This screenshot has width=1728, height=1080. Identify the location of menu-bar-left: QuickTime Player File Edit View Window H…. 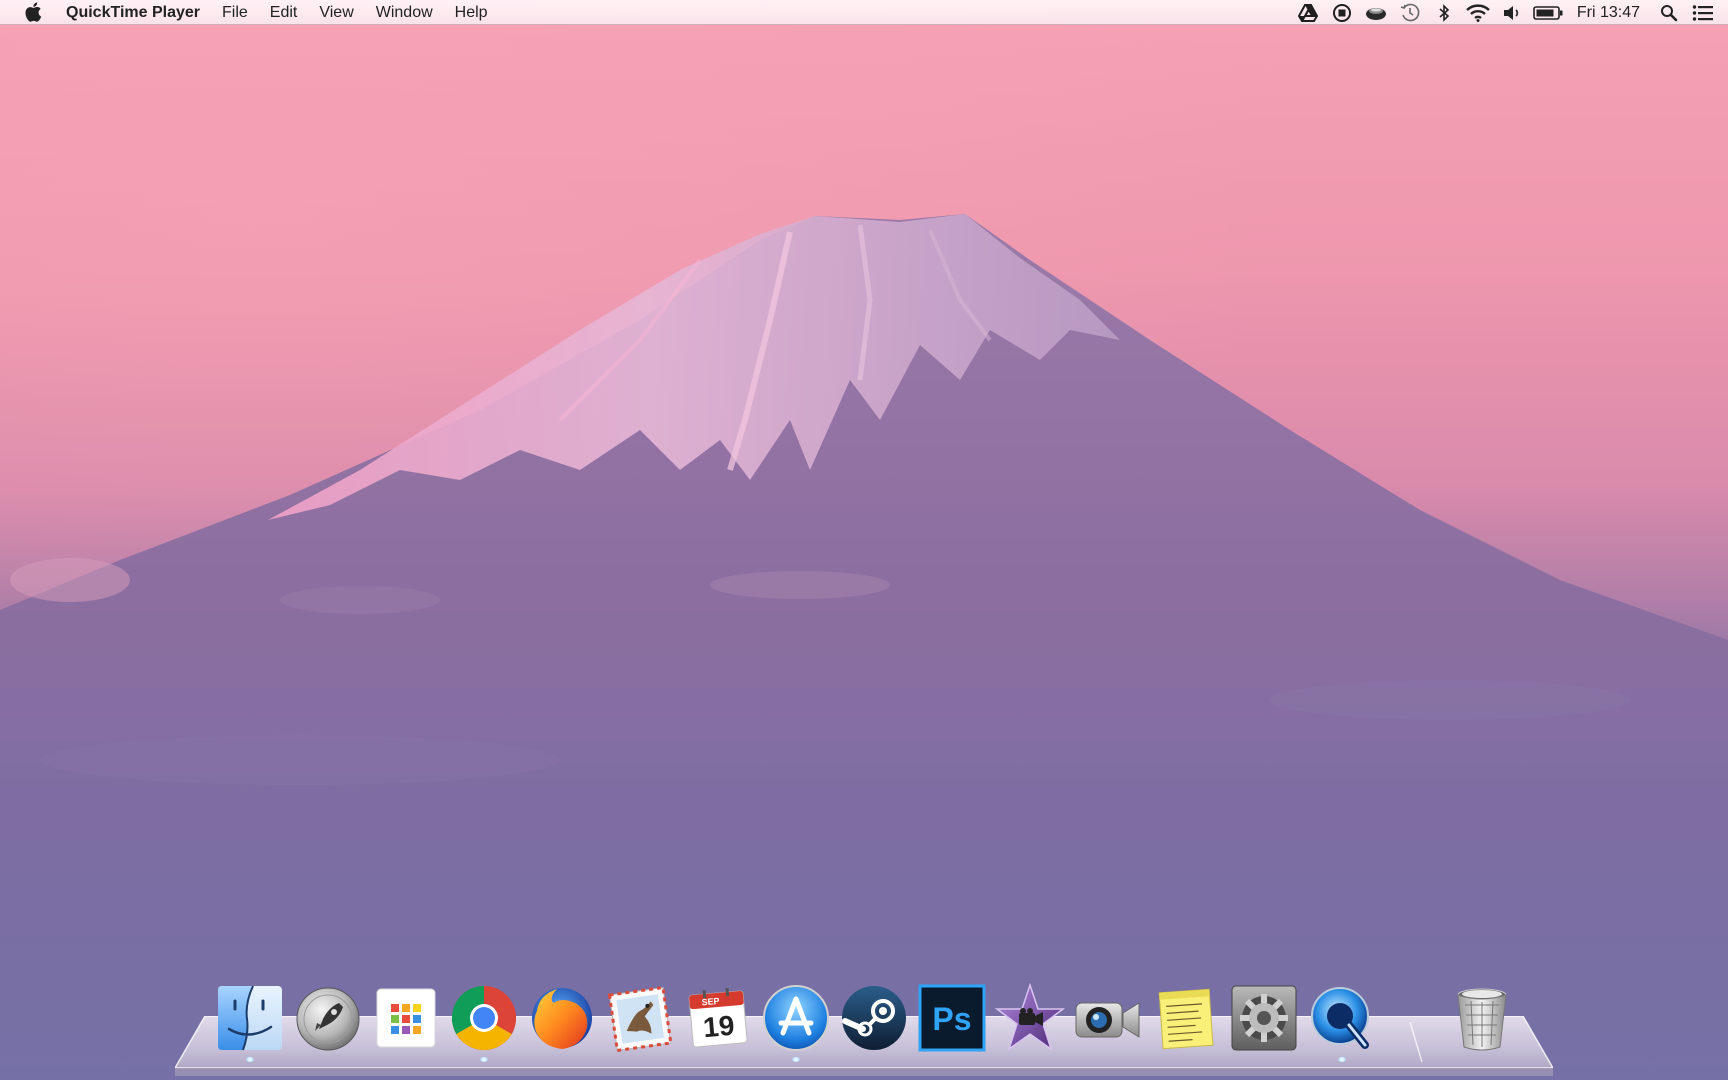
(249, 12).